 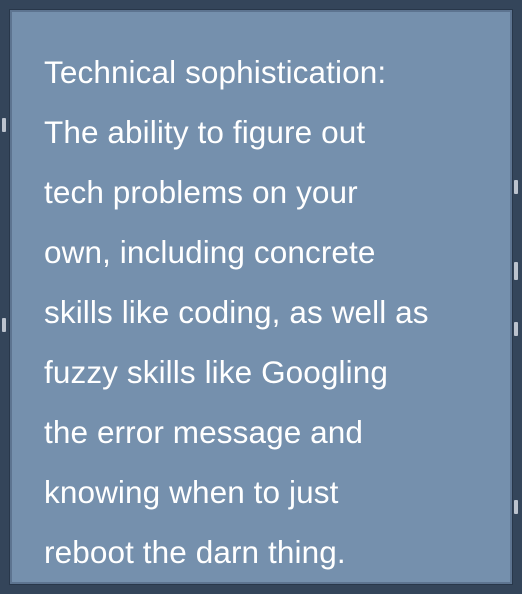 I want to click on definition-line: reboot the darn thing., so click(x=195, y=552).